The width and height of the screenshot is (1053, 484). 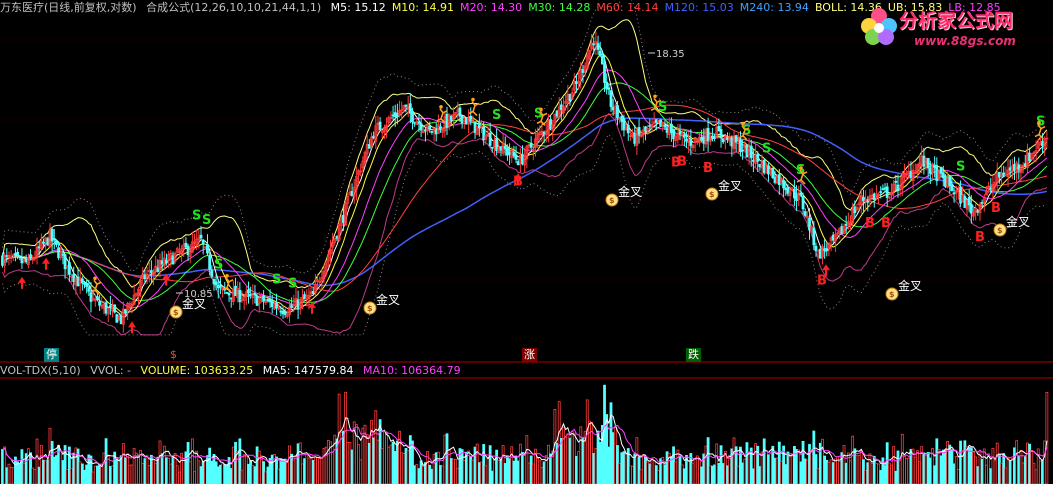 I want to click on stock-title: 万东医疗(日线,前复权,对数), so click(x=68, y=7).